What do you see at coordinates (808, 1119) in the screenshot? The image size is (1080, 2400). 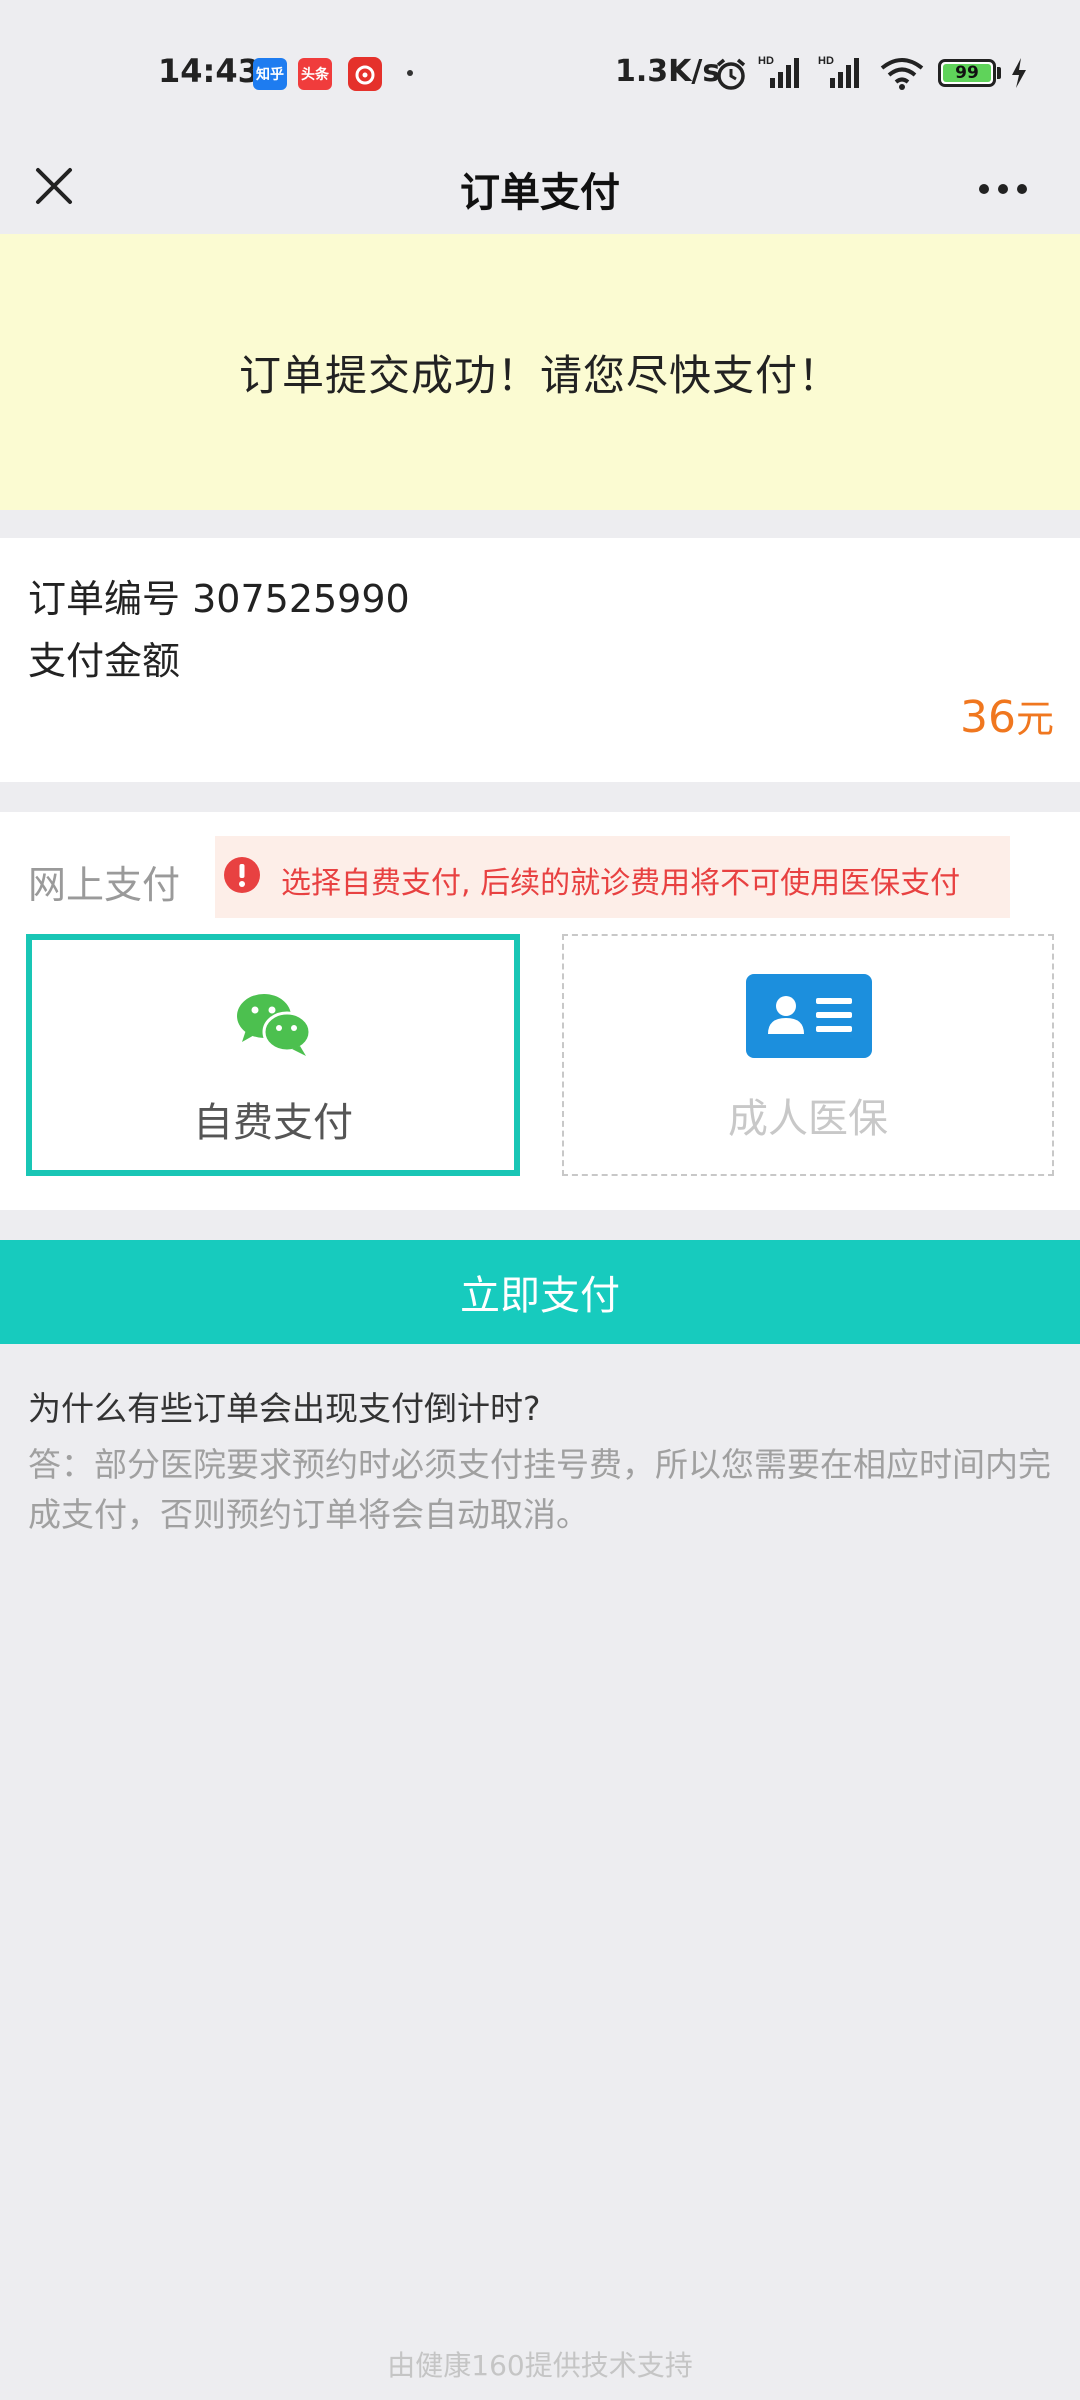 I see `adult-insurance-label: 成人医保` at bounding box center [808, 1119].